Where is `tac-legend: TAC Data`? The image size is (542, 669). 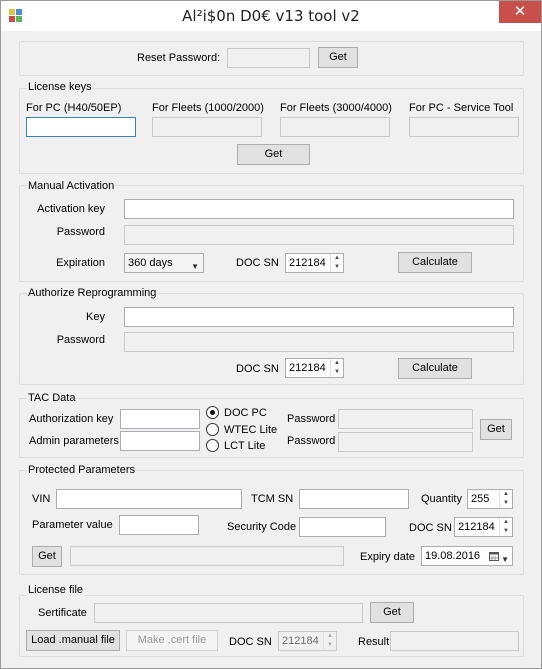 tac-legend: TAC Data is located at coordinates (52, 398).